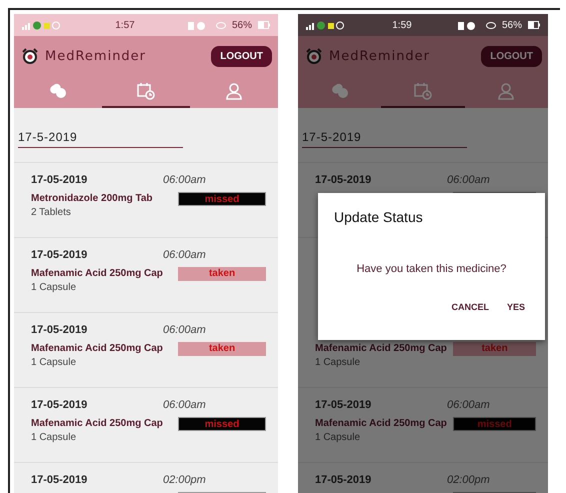 Image resolution: width=566 pixels, height=493 pixels. I want to click on dialog-button: CANCEL, so click(470, 307).